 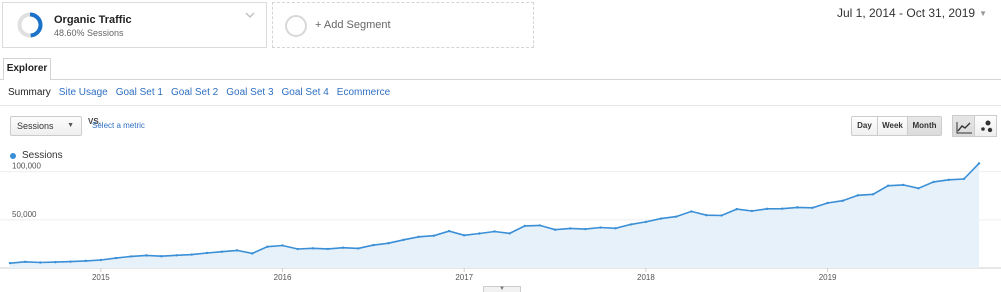 What do you see at coordinates (924, 126) in the screenshot?
I see `granularity-month-button: Month` at bounding box center [924, 126].